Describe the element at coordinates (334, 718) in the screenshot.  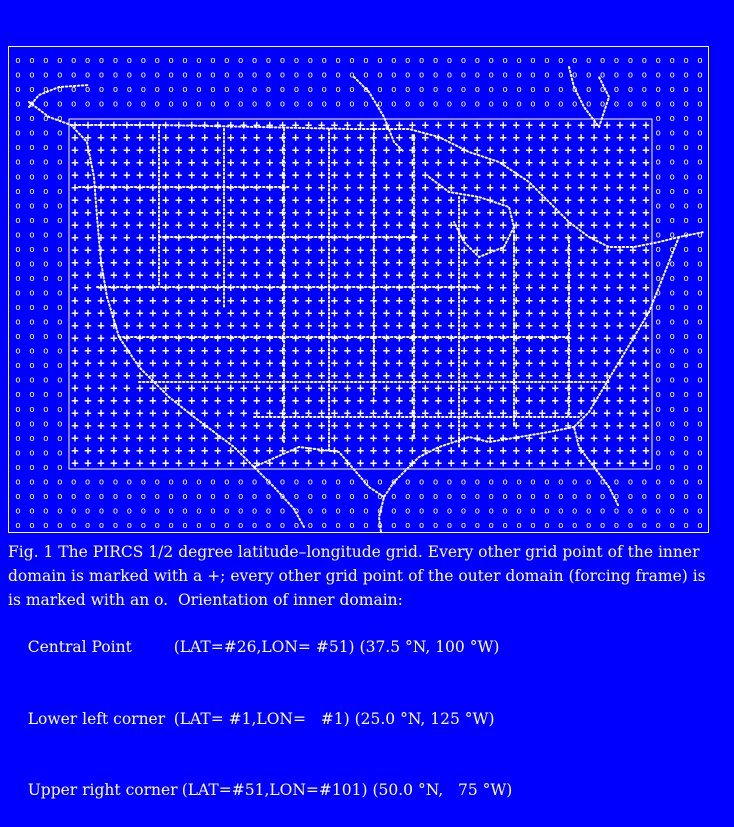
I see `lower-left-value: (LAT= #1,LON= #1) (25.0 °N, 125 °W)` at that location.